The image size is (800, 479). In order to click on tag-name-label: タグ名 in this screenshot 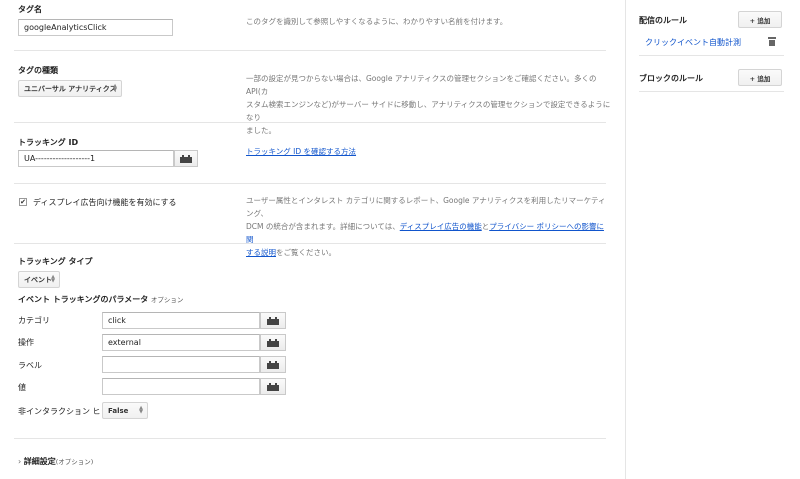, I will do `click(30, 9)`.